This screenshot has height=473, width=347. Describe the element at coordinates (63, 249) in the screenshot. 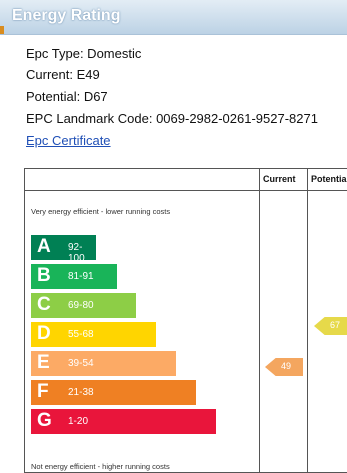

I see `rating-band-a: A 92-100` at that location.